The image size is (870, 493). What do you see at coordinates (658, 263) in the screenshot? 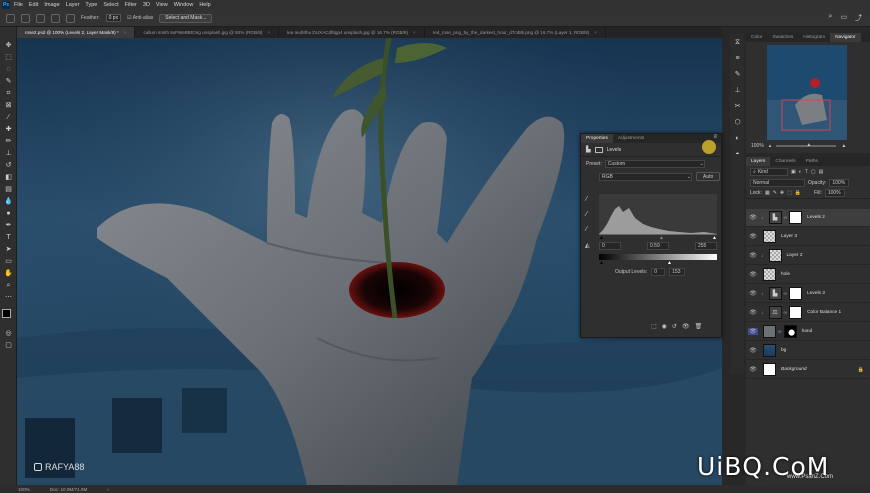
I see `output-levels-slider: ▲ ▲` at bounding box center [658, 263].